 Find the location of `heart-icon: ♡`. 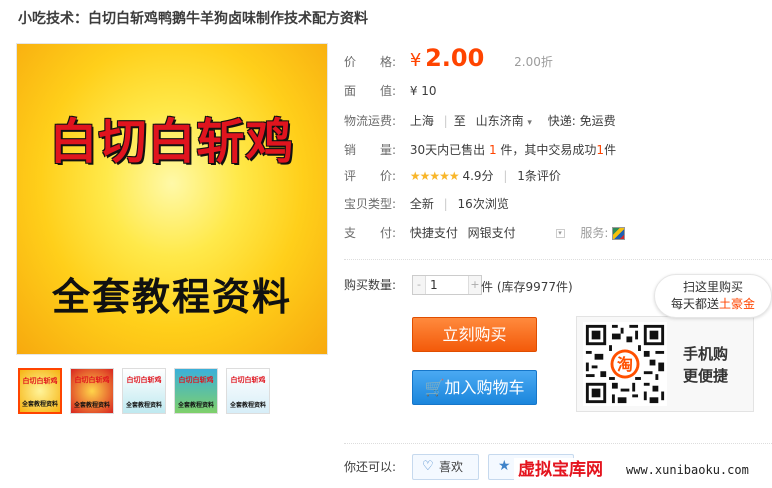

heart-icon: ♡ is located at coordinates (428, 466).